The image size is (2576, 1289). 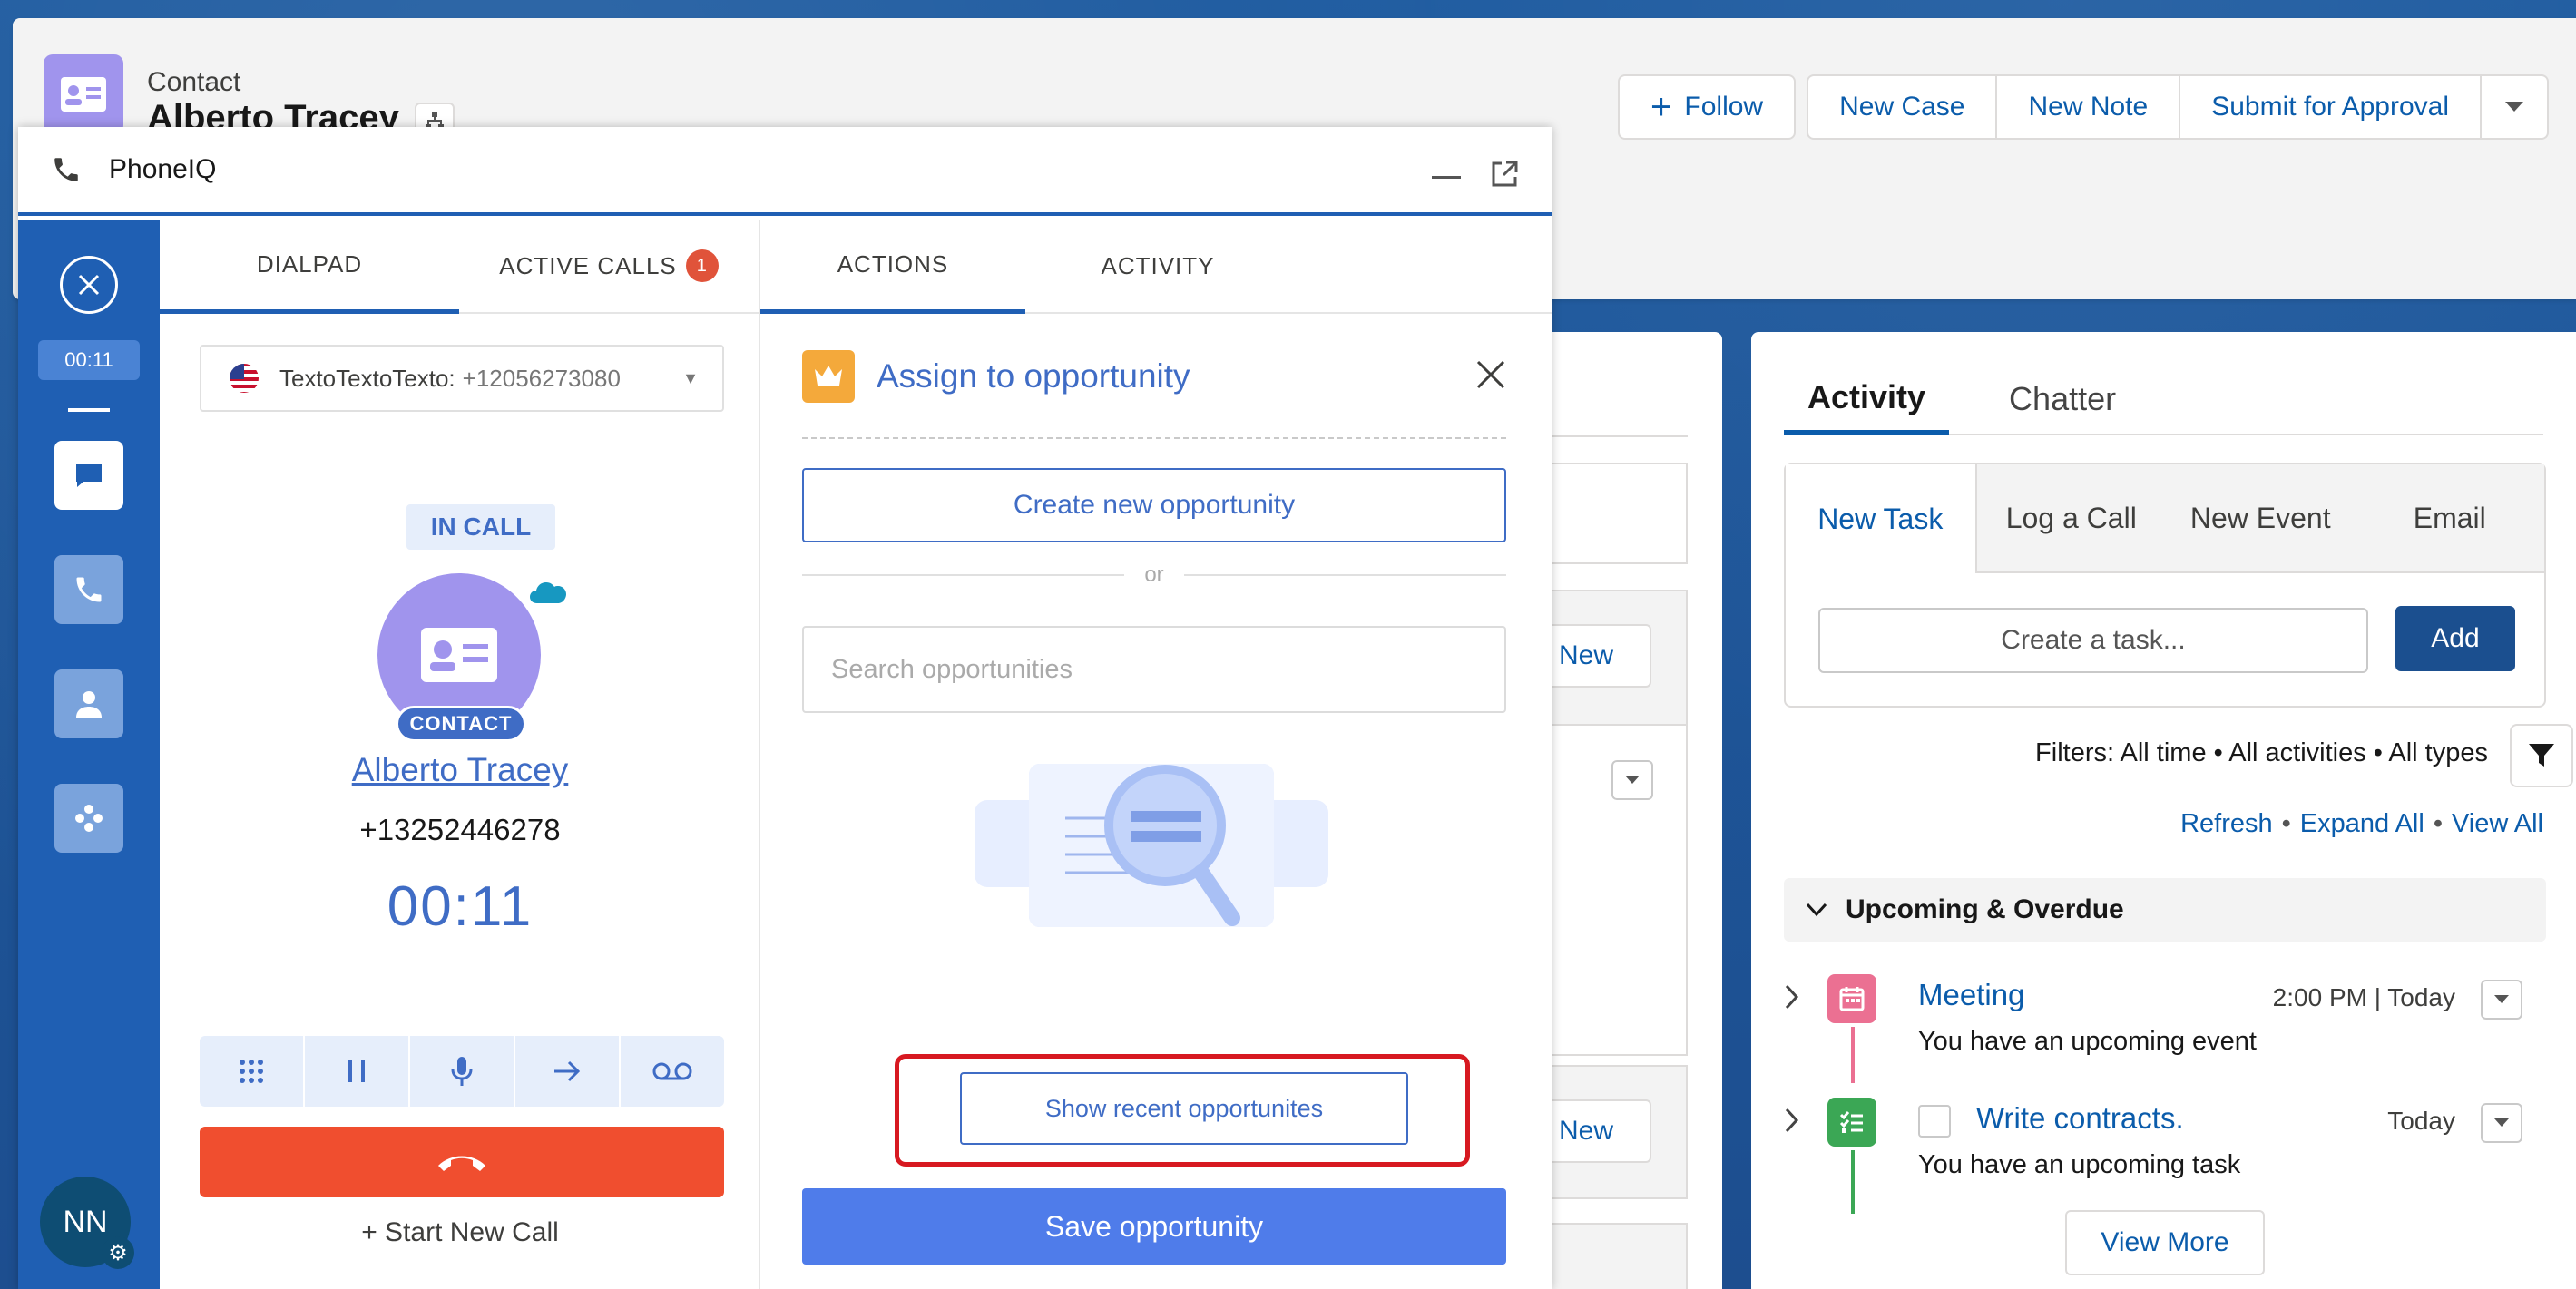 I want to click on voicemail-button, so click(x=672, y=1072).